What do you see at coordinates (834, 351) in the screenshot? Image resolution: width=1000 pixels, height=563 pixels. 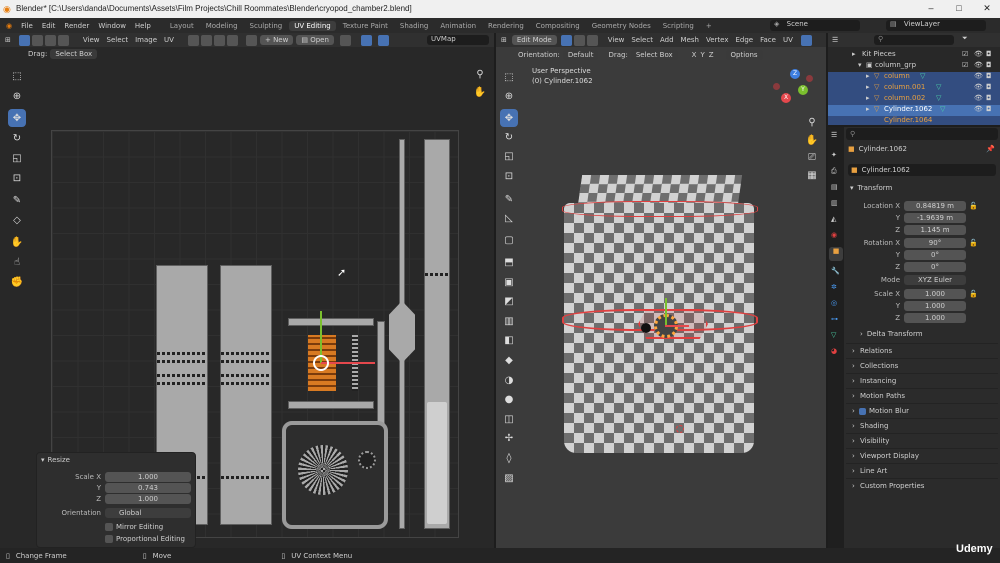 I see `material-tab-icon: ◕` at bounding box center [834, 351].